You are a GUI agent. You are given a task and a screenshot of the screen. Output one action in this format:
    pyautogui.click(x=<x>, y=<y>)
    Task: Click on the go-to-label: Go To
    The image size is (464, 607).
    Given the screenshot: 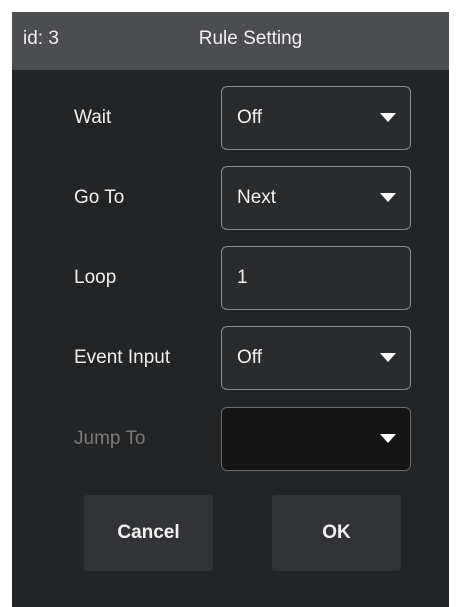 What is the action you would take?
    pyautogui.click(x=99, y=197)
    